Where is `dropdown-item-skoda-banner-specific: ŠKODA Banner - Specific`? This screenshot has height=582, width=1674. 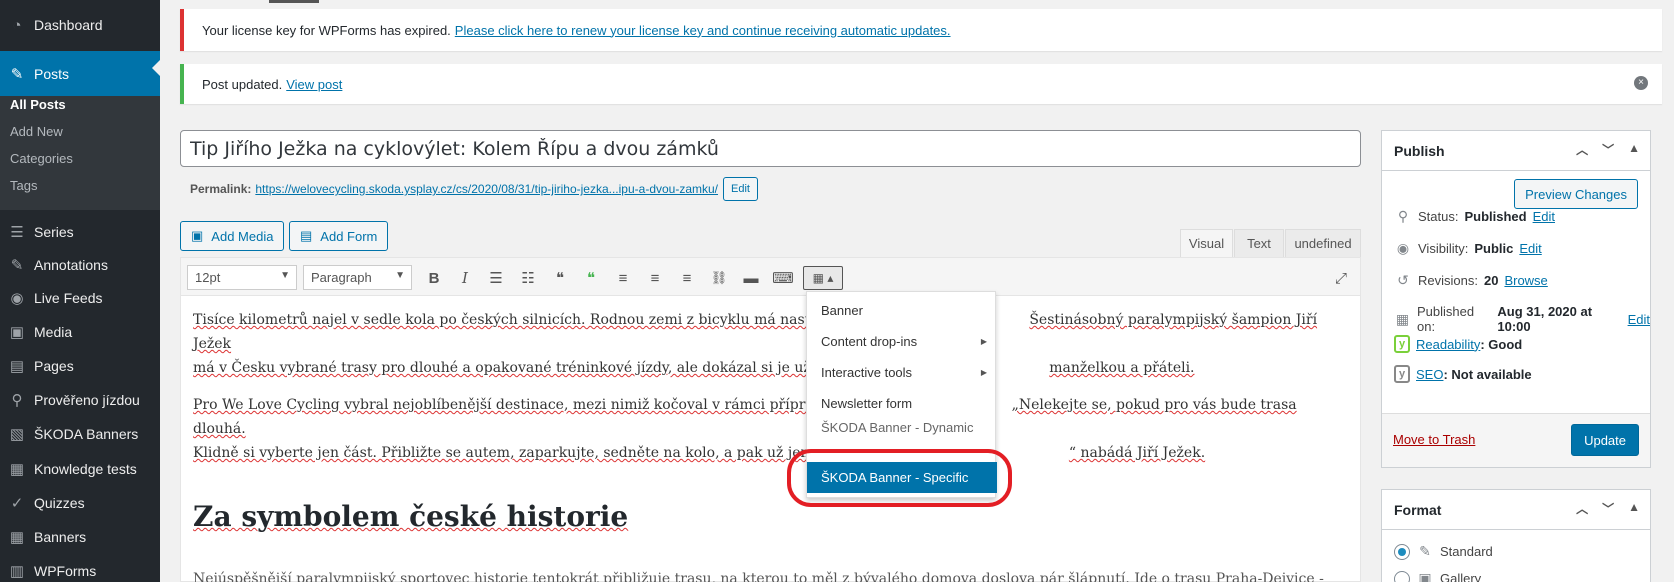 dropdown-item-skoda-banner-specific: ŠKODA Banner - Specific is located at coordinates (902, 477).